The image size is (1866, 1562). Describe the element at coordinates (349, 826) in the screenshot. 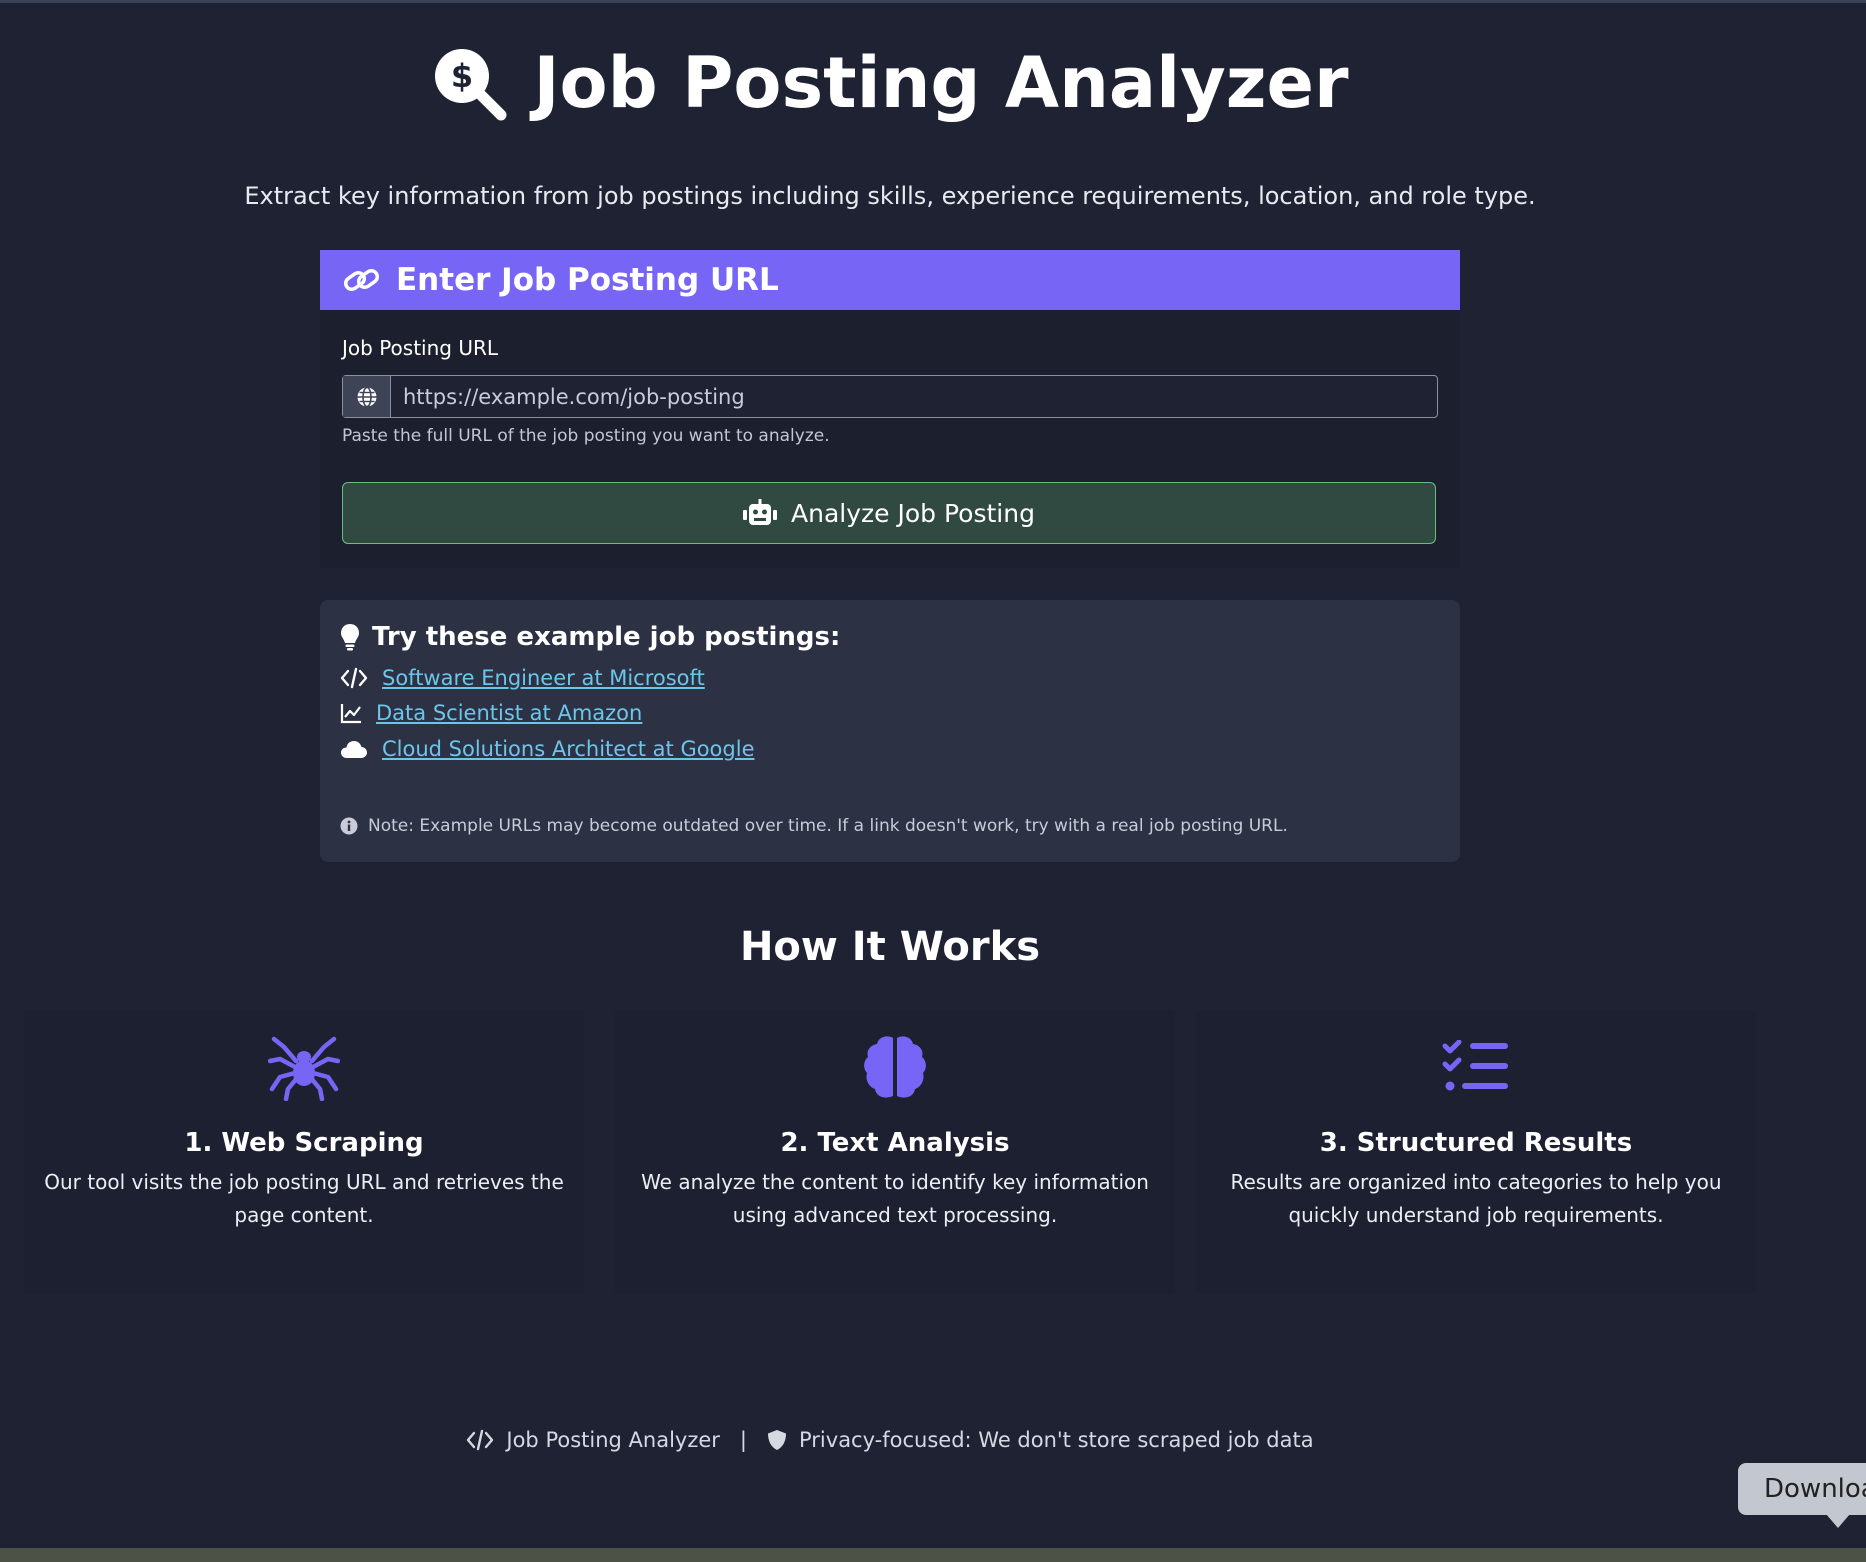

I see `info-icon` at that location.